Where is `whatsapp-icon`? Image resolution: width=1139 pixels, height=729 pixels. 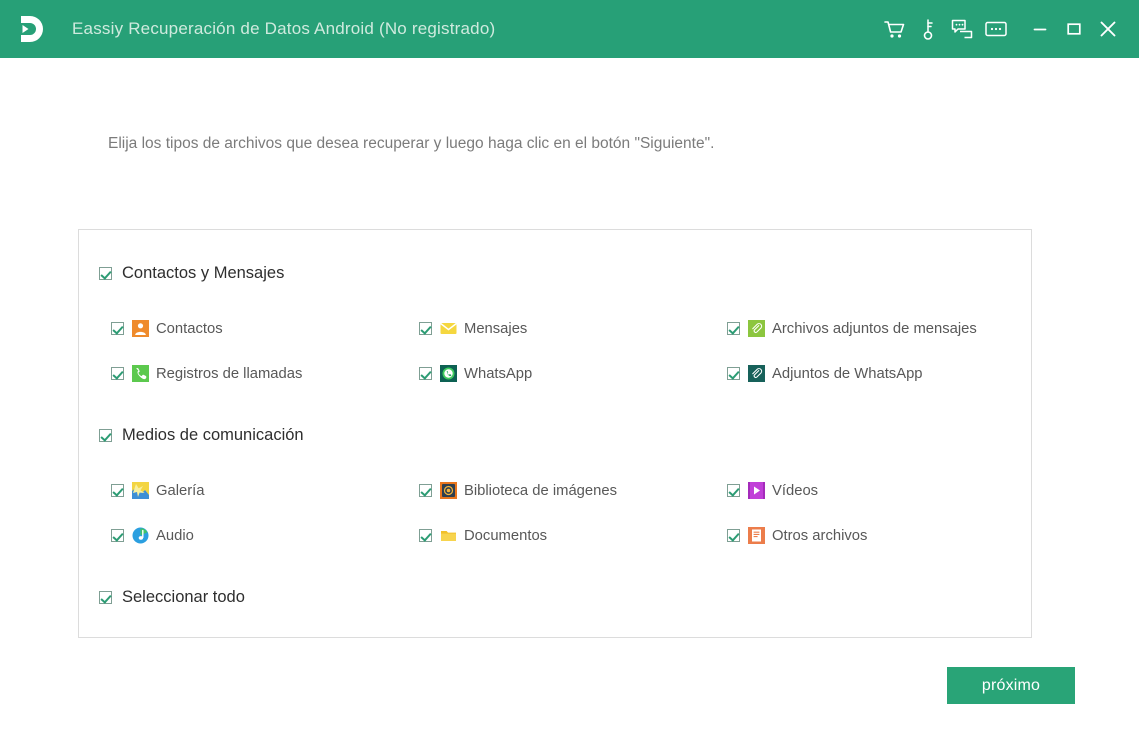 whatsapp-icon is located at coordinates (448, 373).